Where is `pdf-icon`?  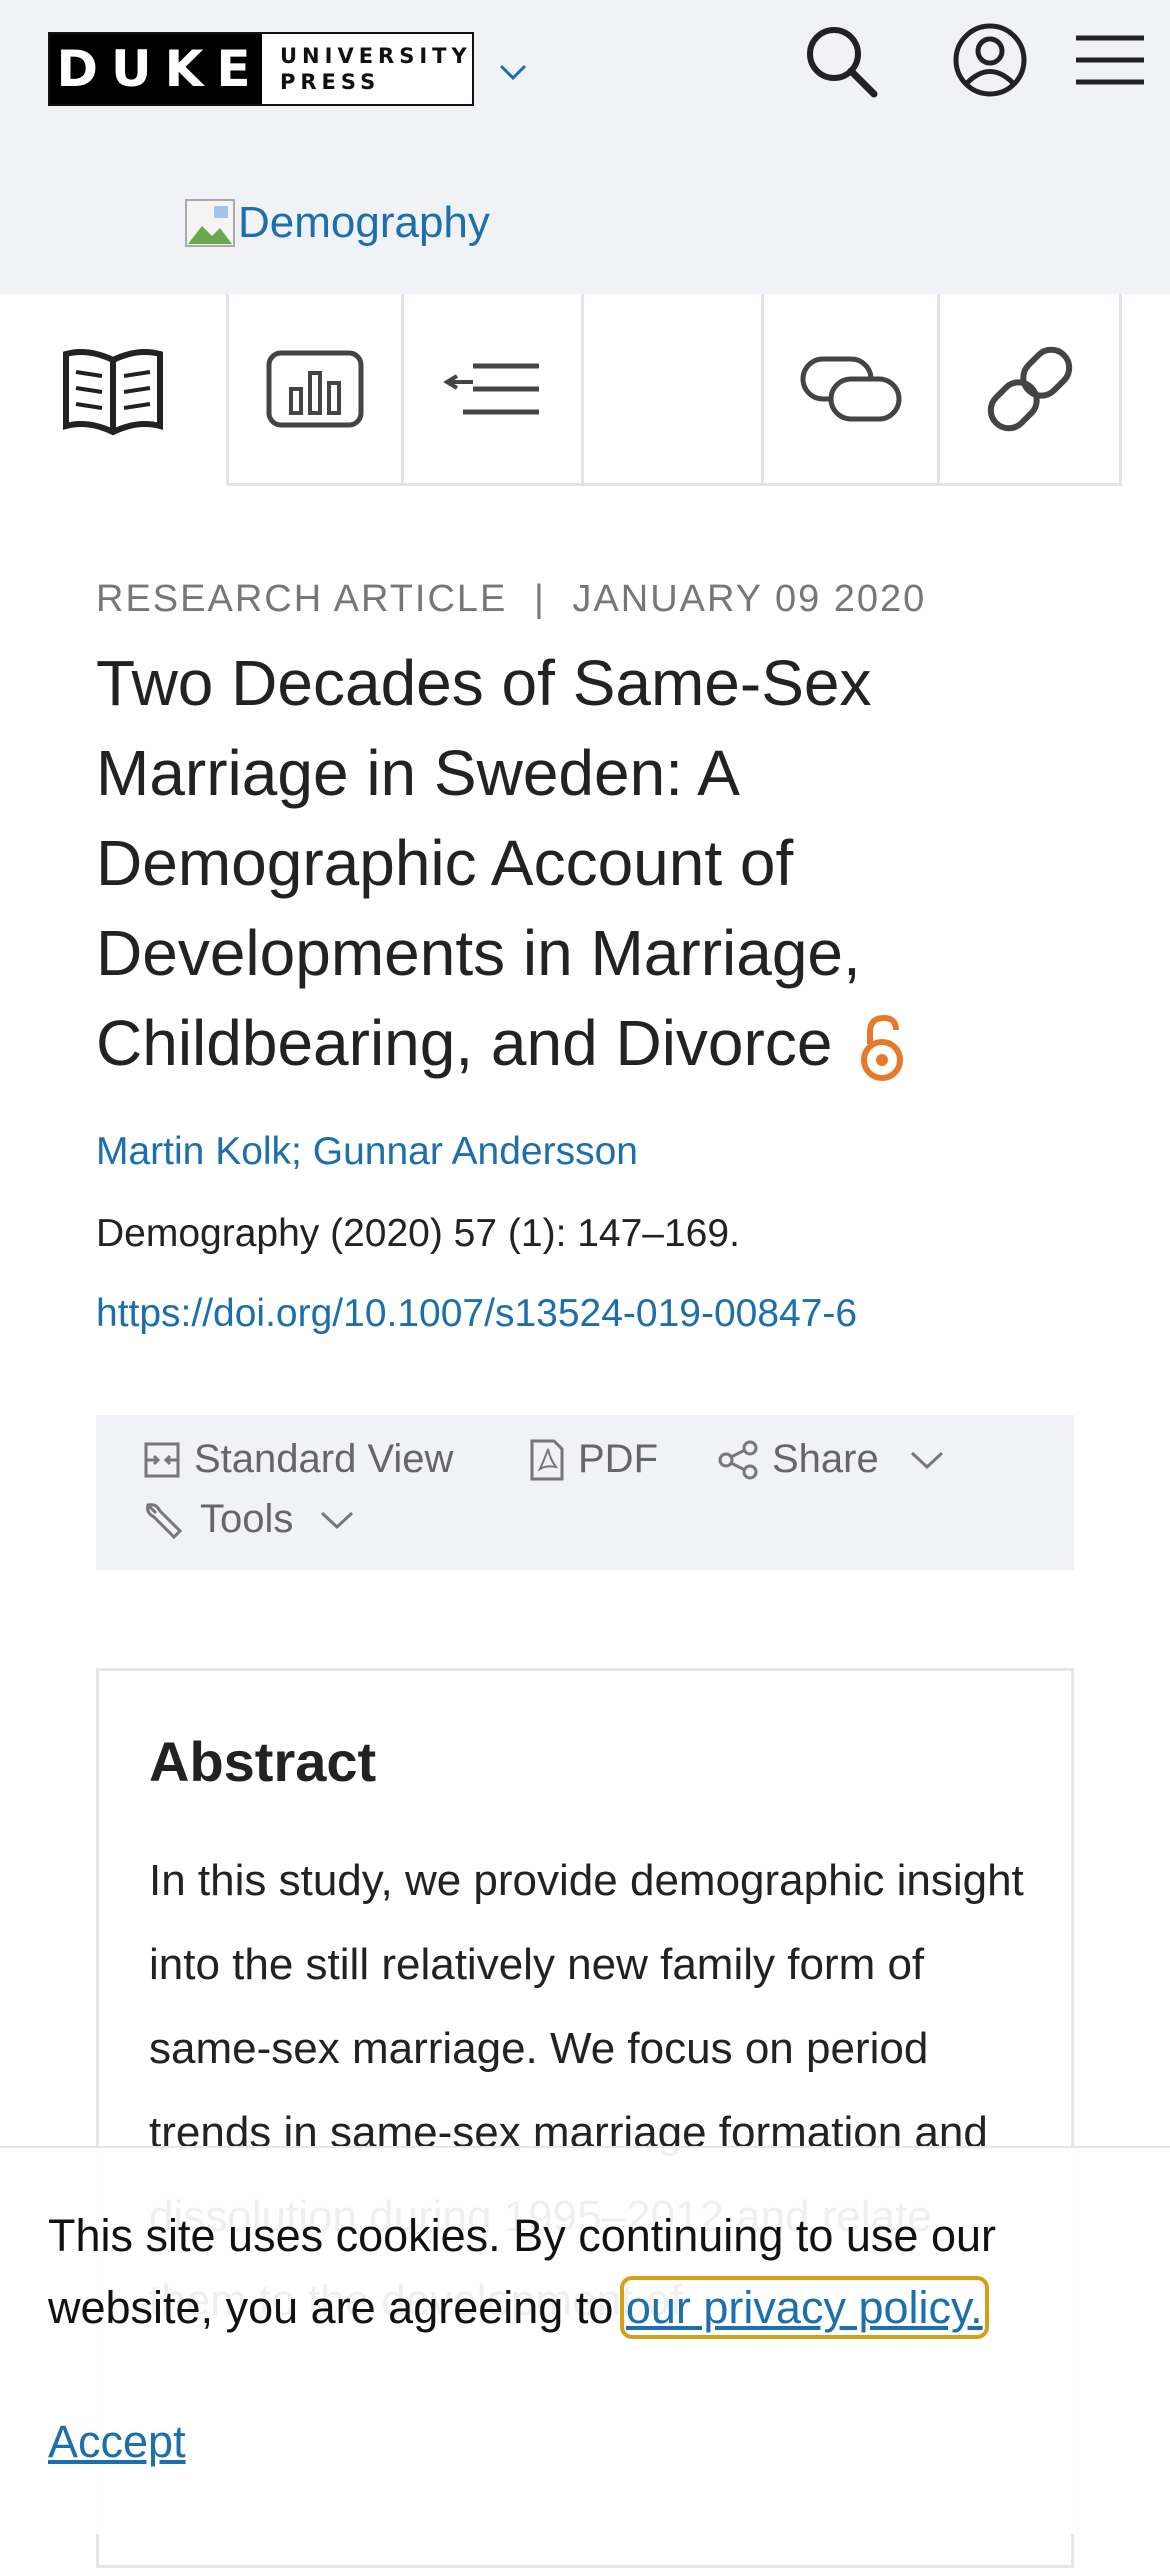
pdf-icon is located at coordinates (547, 1459).